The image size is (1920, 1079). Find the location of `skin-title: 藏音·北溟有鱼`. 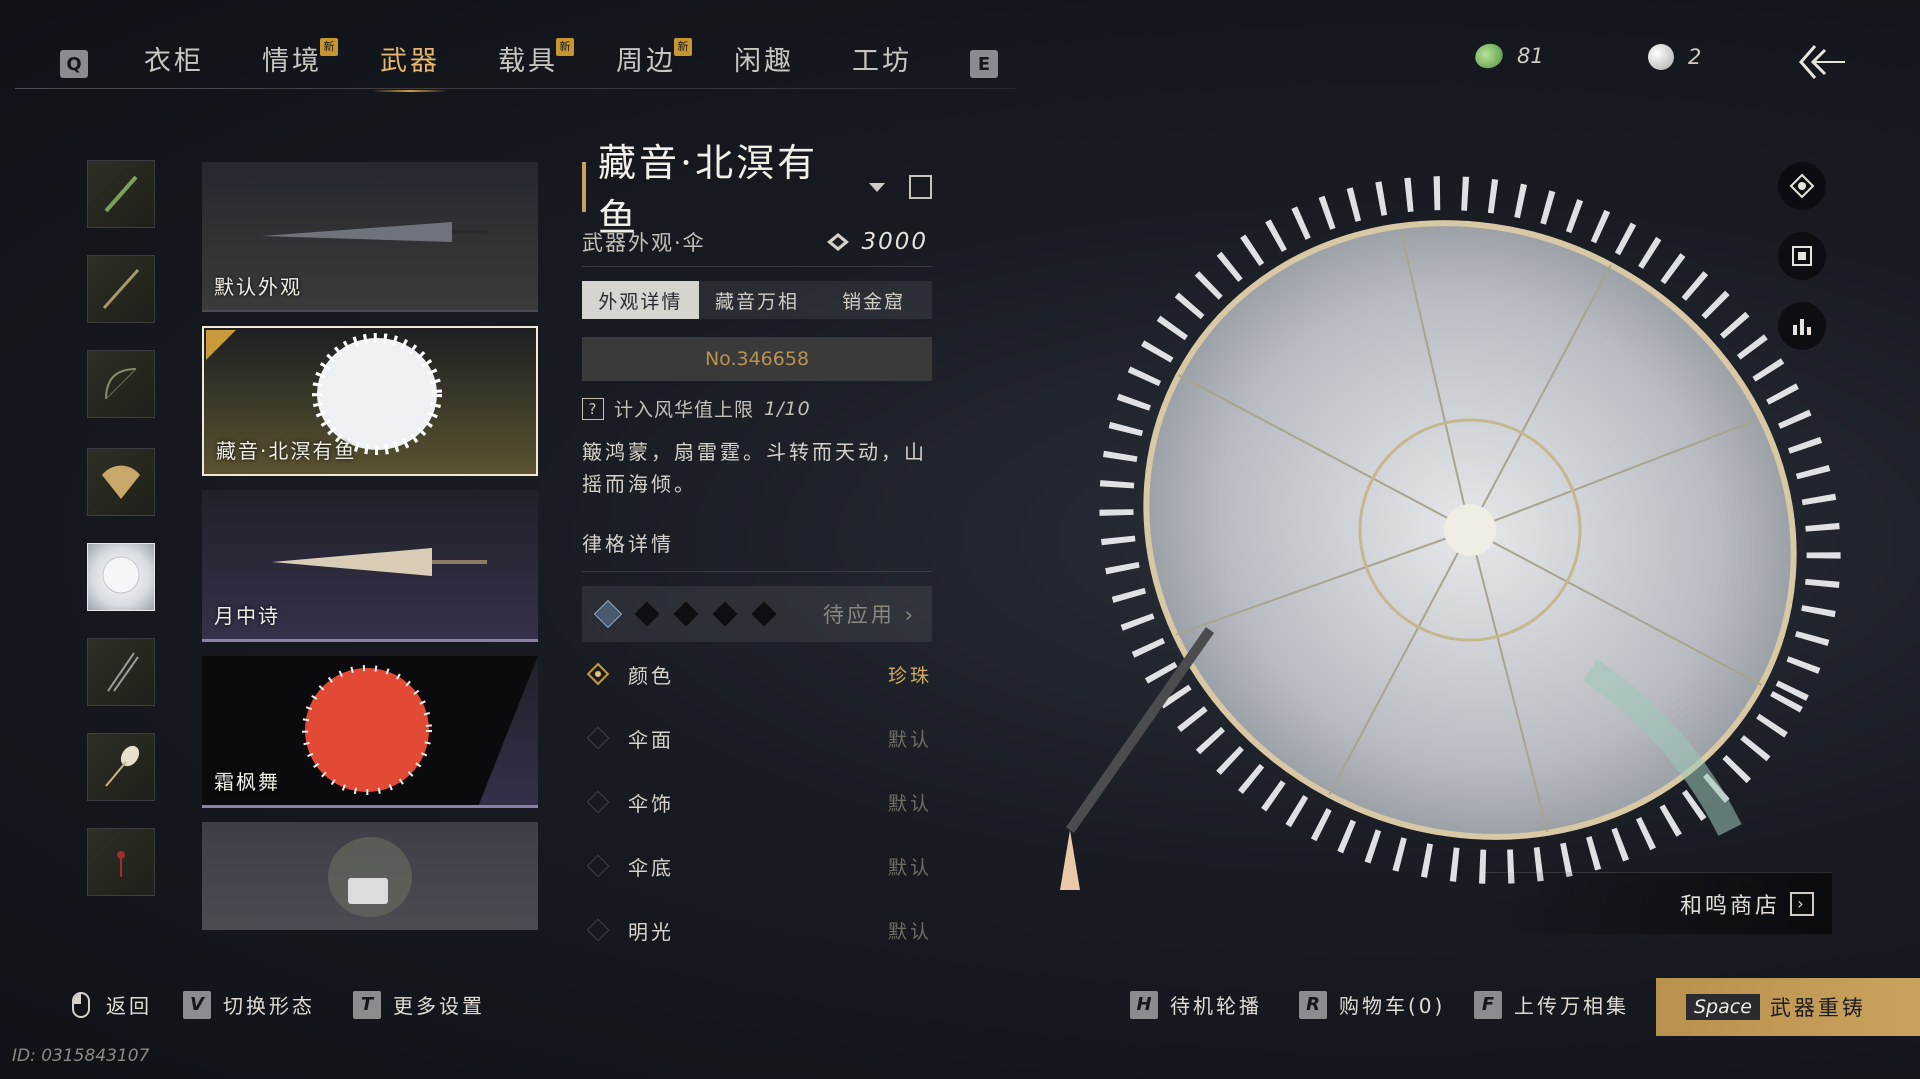

skin-title: 藏音·北溟有鱼 is located at coordinates (708, 190).